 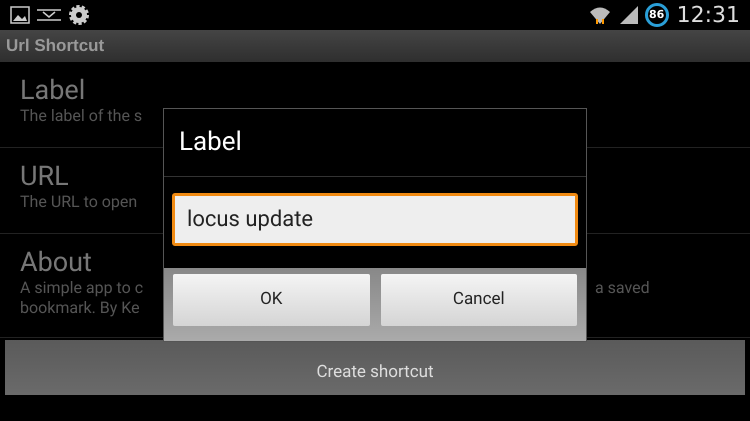 I want to click on wifi-icon, so click(x=599, y=15).